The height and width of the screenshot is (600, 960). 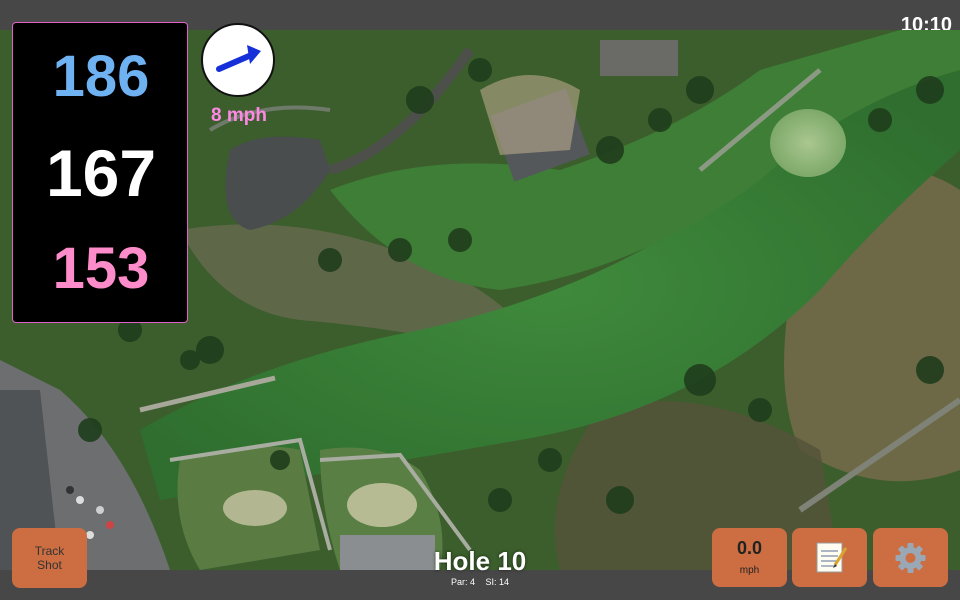 What do you see at coordinates (480, 582) in the screenshot?
I see `hole-meta: Par: 4 SI: 14` at bounding box center [480, 582].